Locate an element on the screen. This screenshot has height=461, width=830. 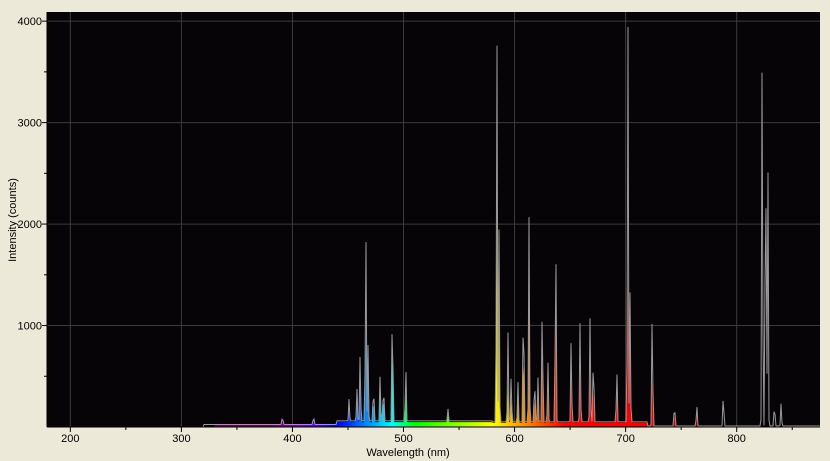
y-axis-label: Intensity (counts) is located at coordinates (13, 220).